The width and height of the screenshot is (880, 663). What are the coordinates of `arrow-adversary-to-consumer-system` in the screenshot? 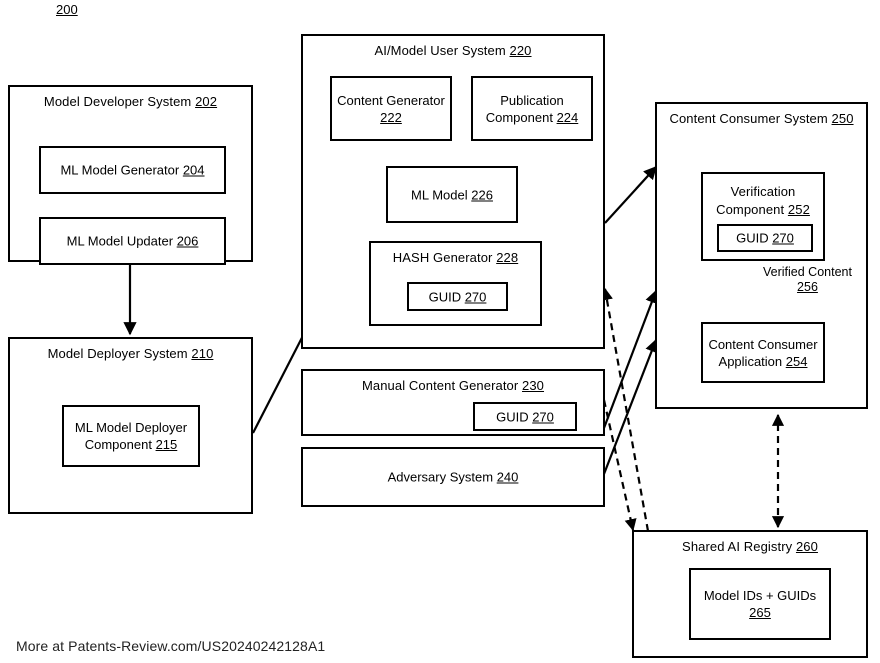 It's located at (630, 406).